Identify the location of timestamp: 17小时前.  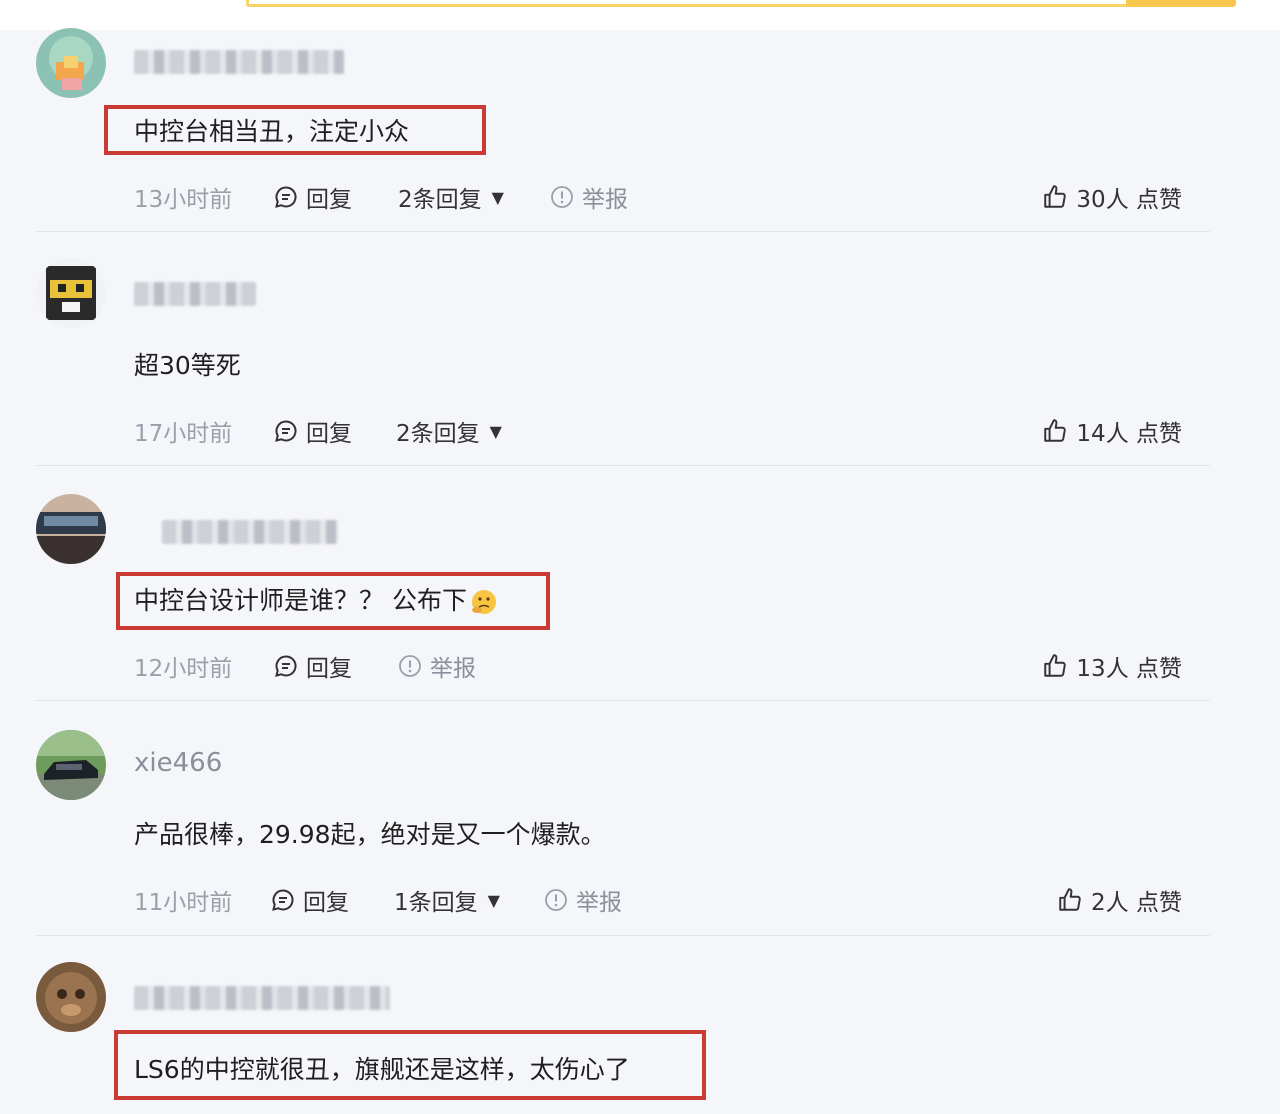
(183, 434).